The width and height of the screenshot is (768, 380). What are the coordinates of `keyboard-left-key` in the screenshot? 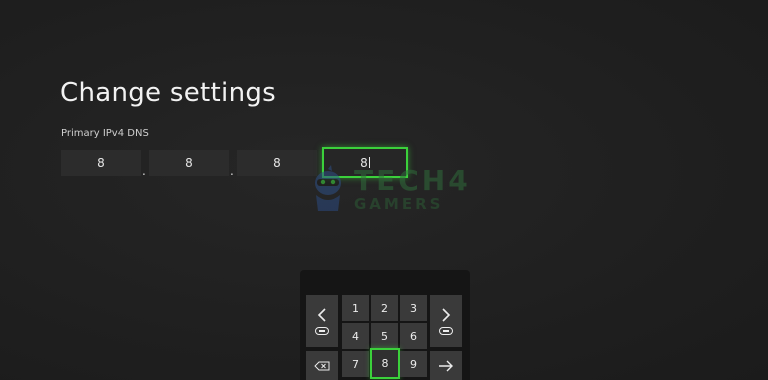 It's located at (322, 321).